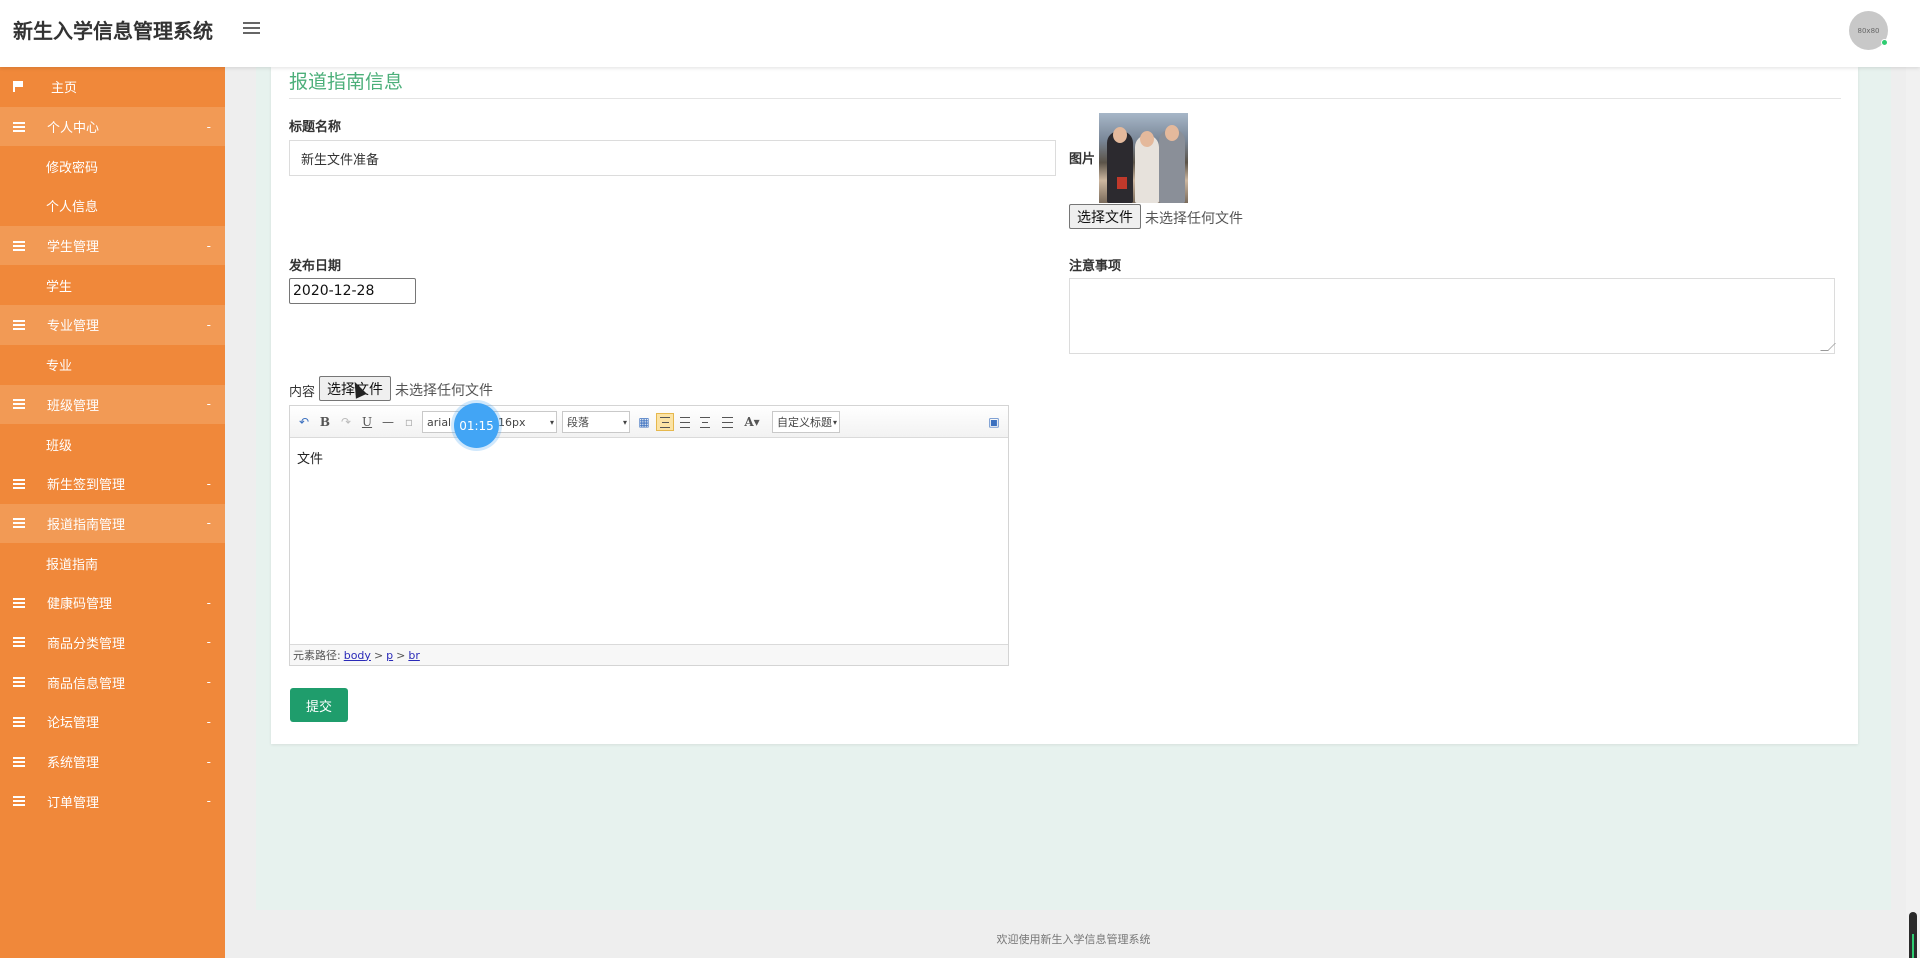 This screenshot has width=1920, height=958. What do you see at coordinates (388, 422) in the screenshot?
I see `horizontal-rule-icon: —` at bounding box center [388, 422].